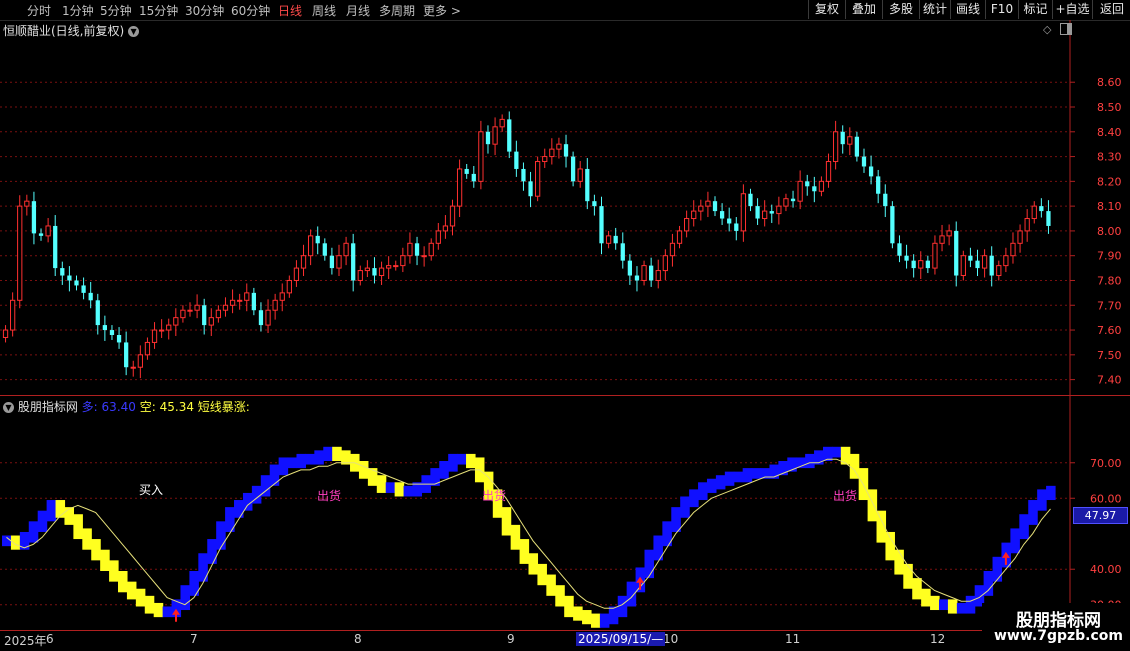  Describe the element at coordinates (1111, 9) in the screenshot. I see `back-button: 返回` at that location.